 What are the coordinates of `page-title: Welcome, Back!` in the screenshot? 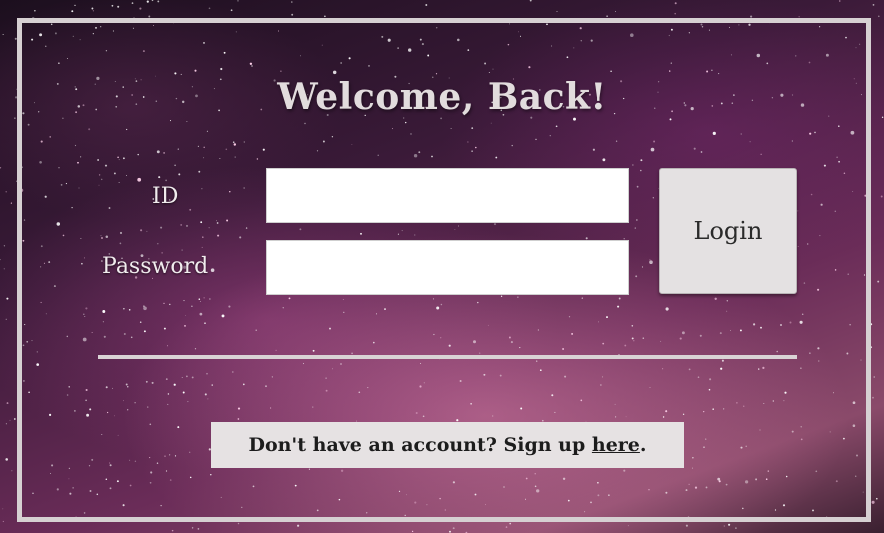 It's located at (442, 97).